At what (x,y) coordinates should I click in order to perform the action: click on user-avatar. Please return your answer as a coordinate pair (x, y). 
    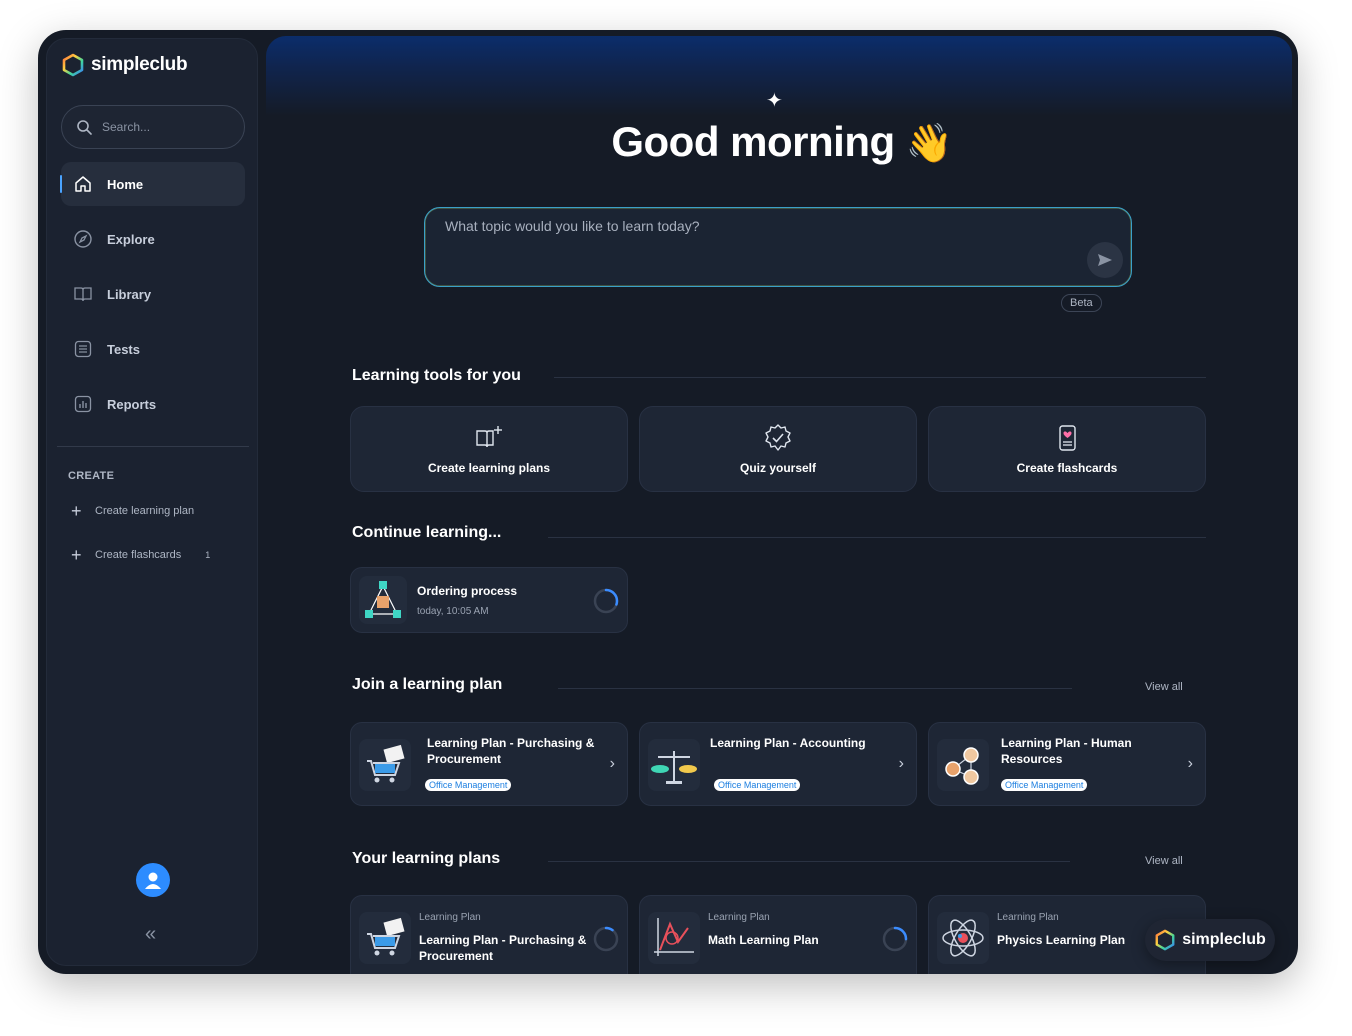
    Looking at the image, I should click on (153, 880).